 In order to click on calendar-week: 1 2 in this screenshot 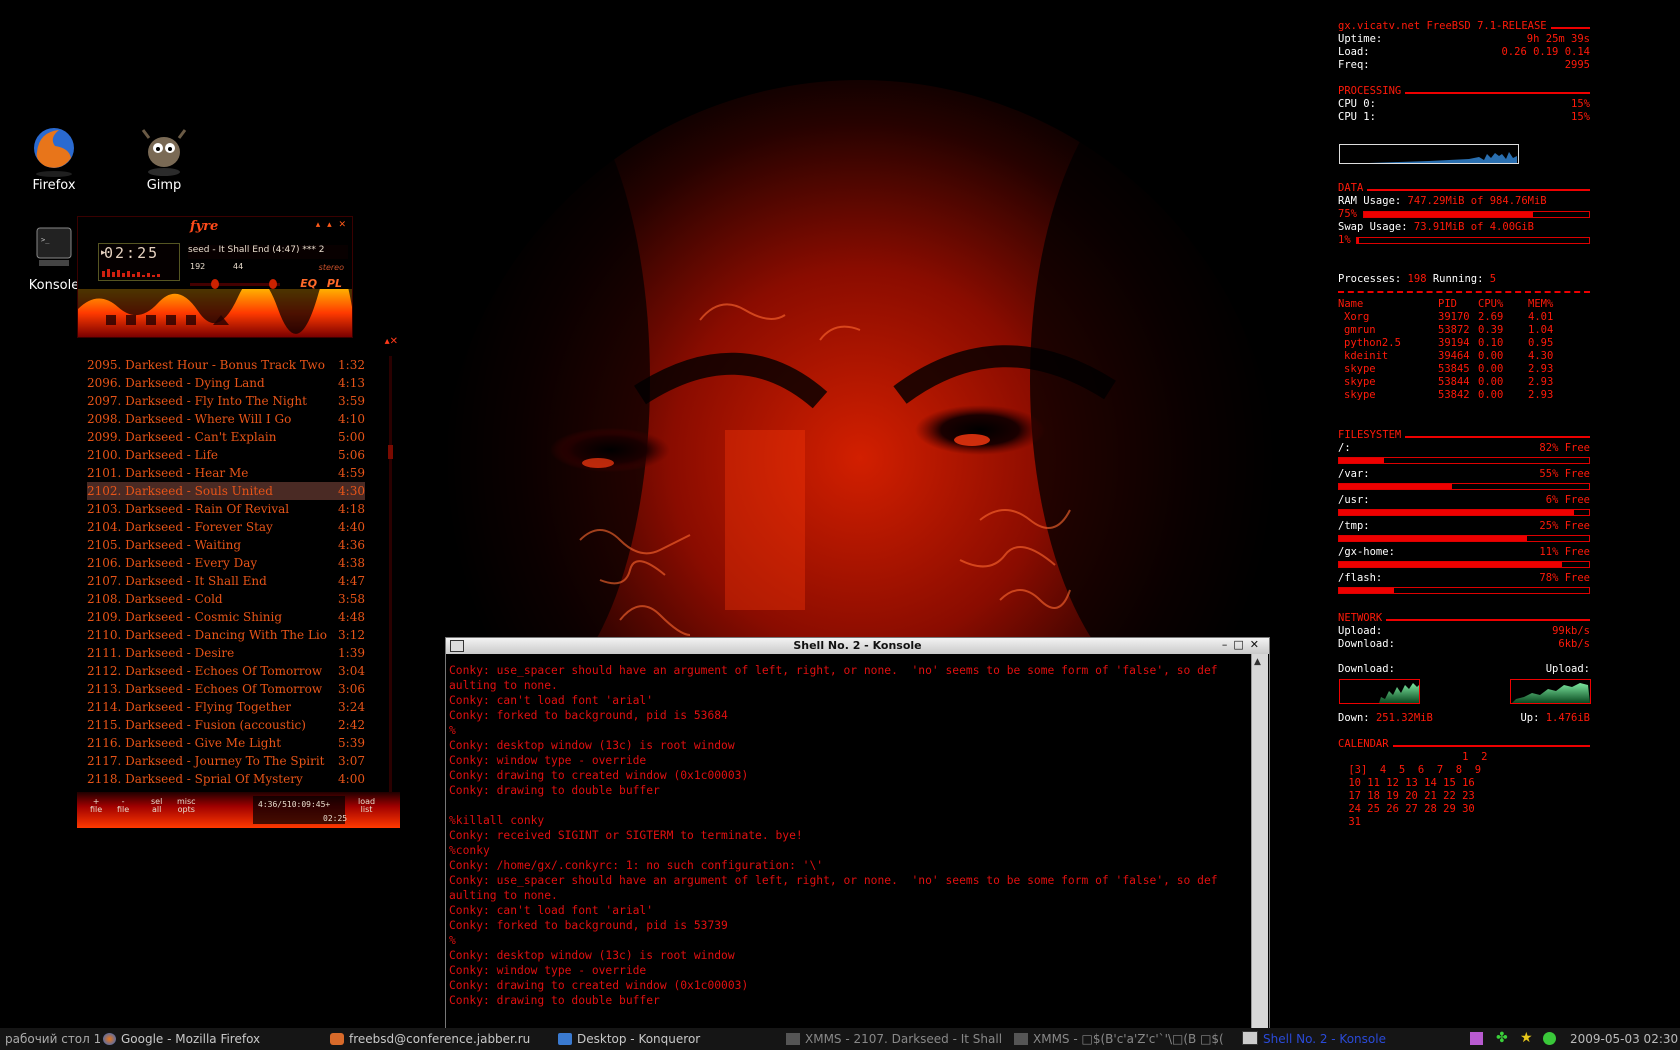, I will do `click(1415, 757)`.